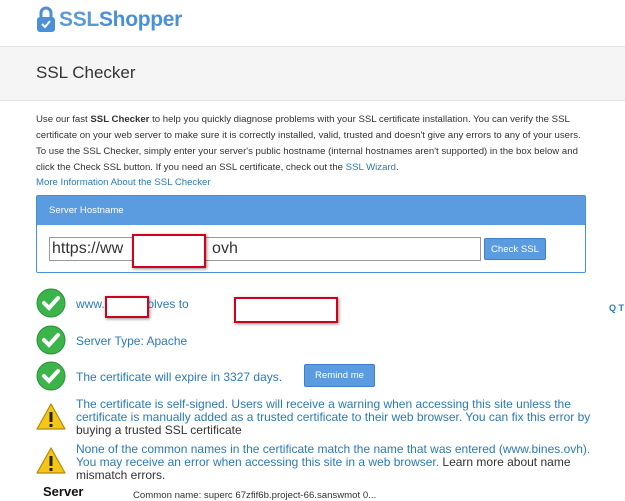 This screenshot has height=501, width=625. I want to click on ssl-shopper-logo: SSLShopper, so click(109, 20).